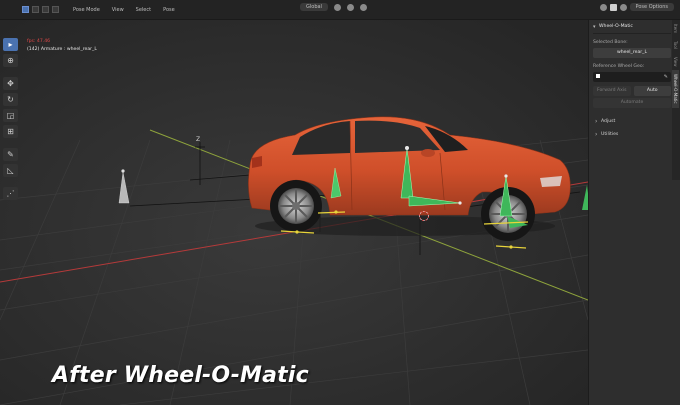 The image size is (680, 405). What do you see at coordinates (632, 53) in the screenshot?
I see `selected-bone-field: wheel_rear_L` at bounding box center [632, 53].